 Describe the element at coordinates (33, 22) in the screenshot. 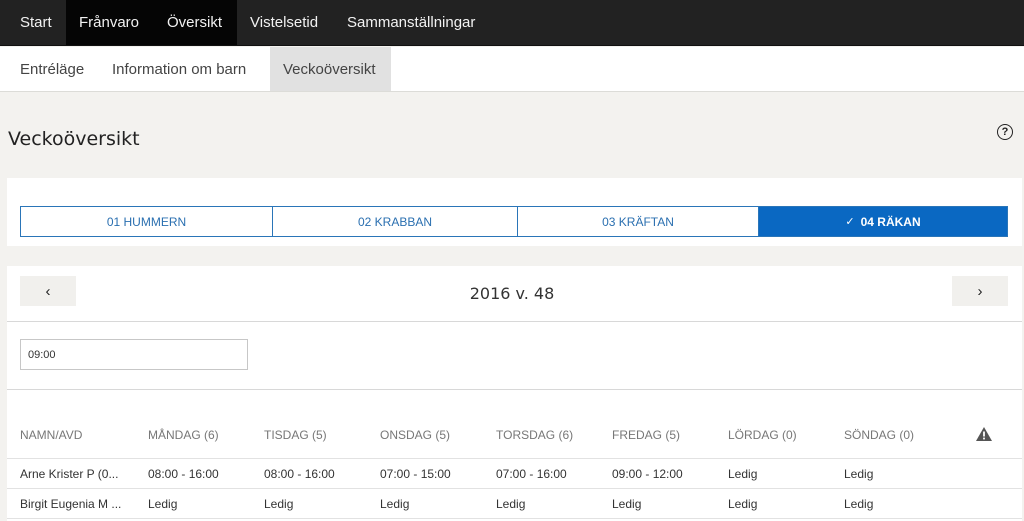

I see `topnav-item-start: Start` at that location.